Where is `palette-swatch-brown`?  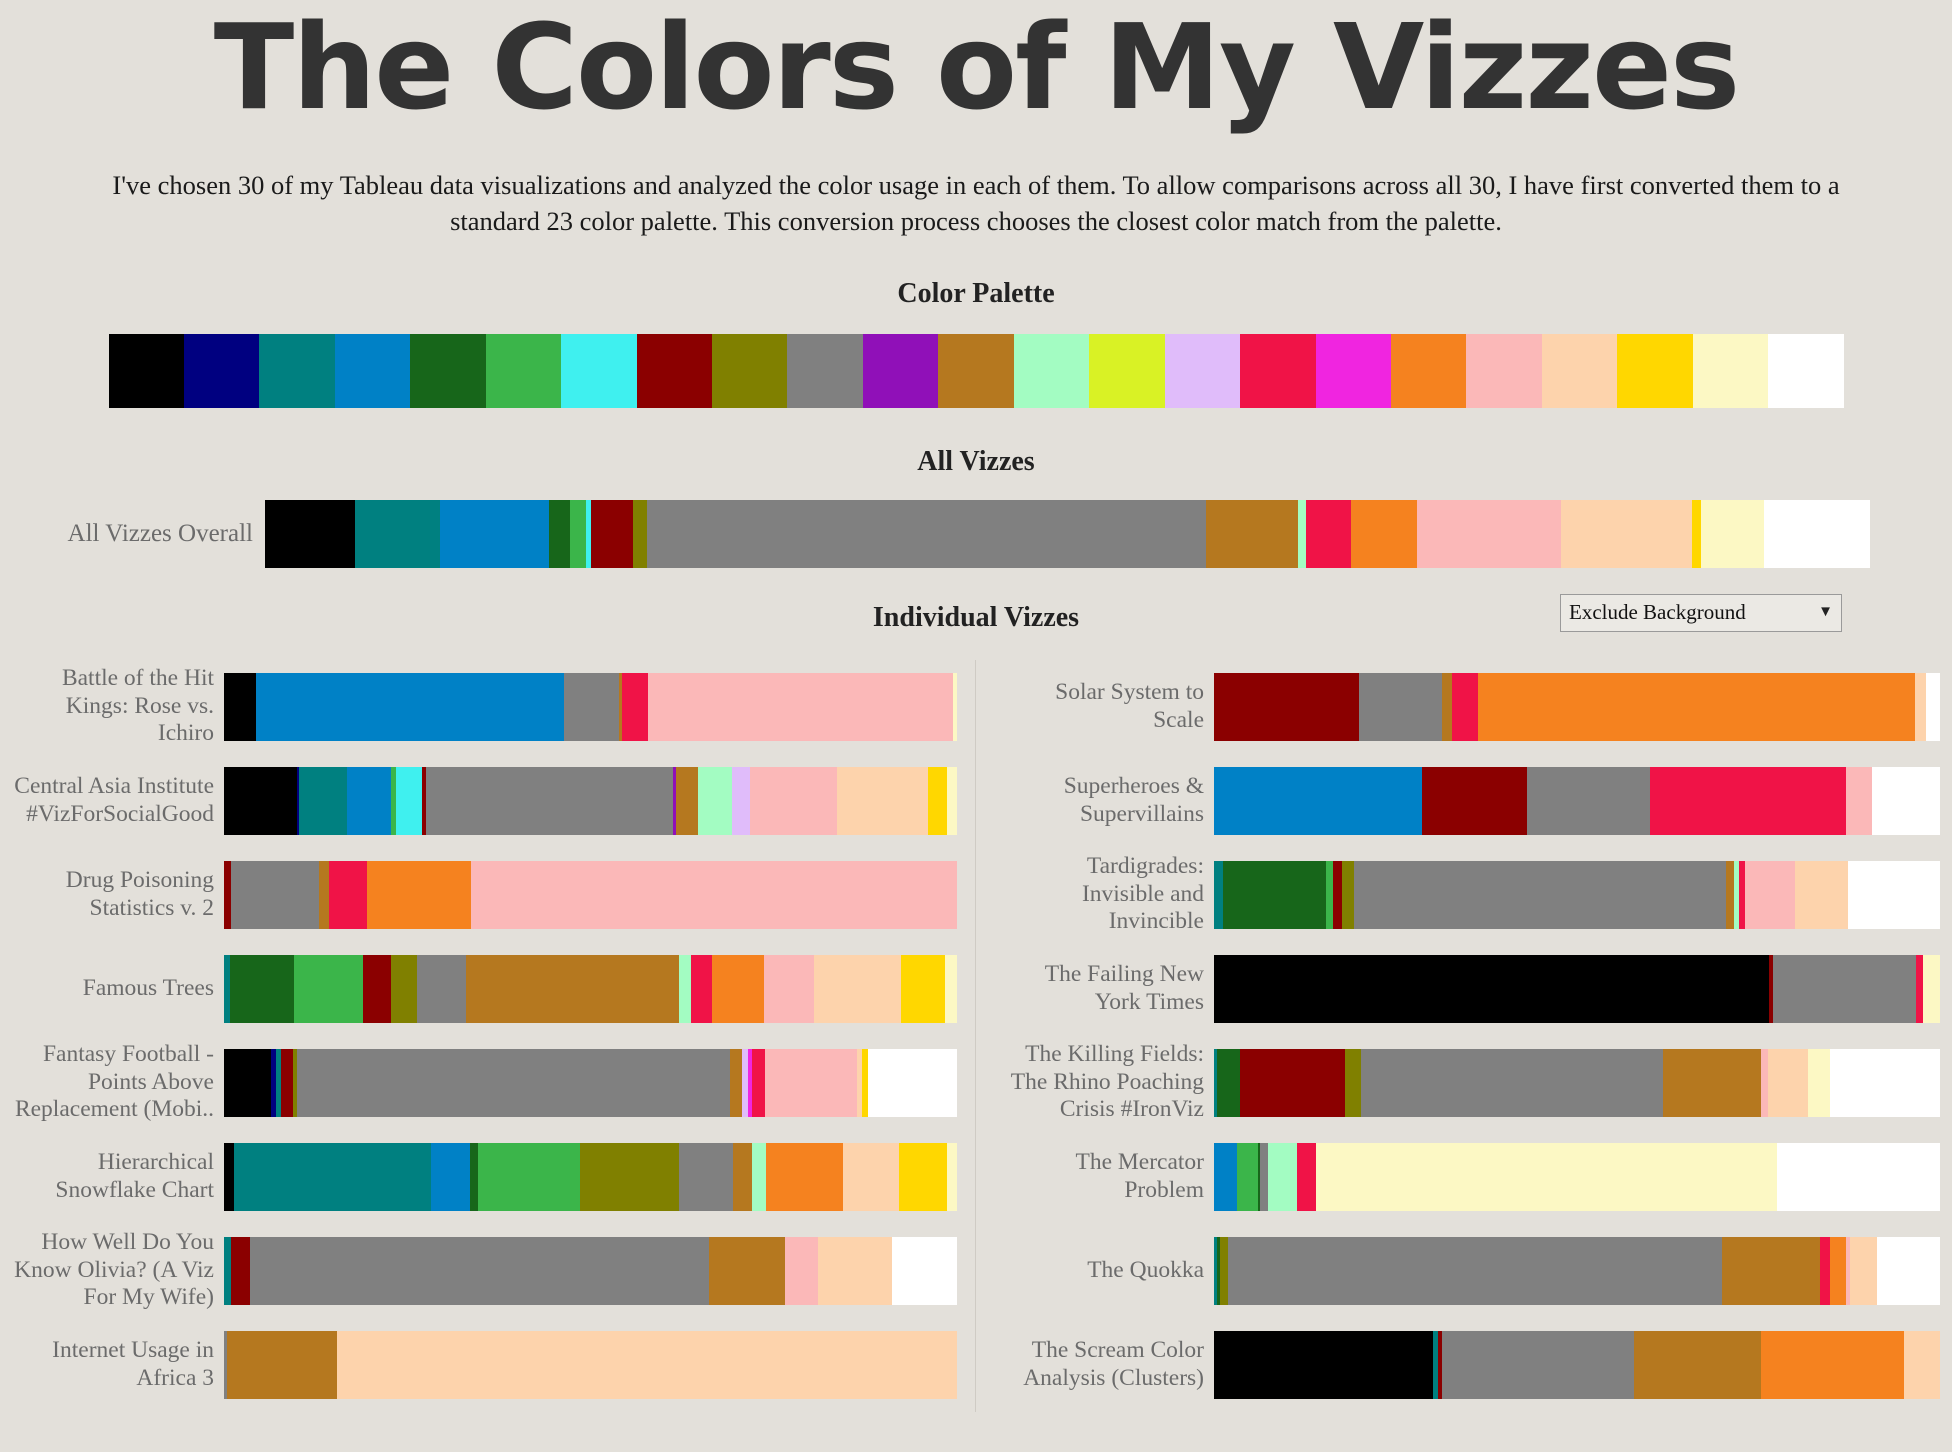
palette-swatch-brown is located at coordinates (976, 370).